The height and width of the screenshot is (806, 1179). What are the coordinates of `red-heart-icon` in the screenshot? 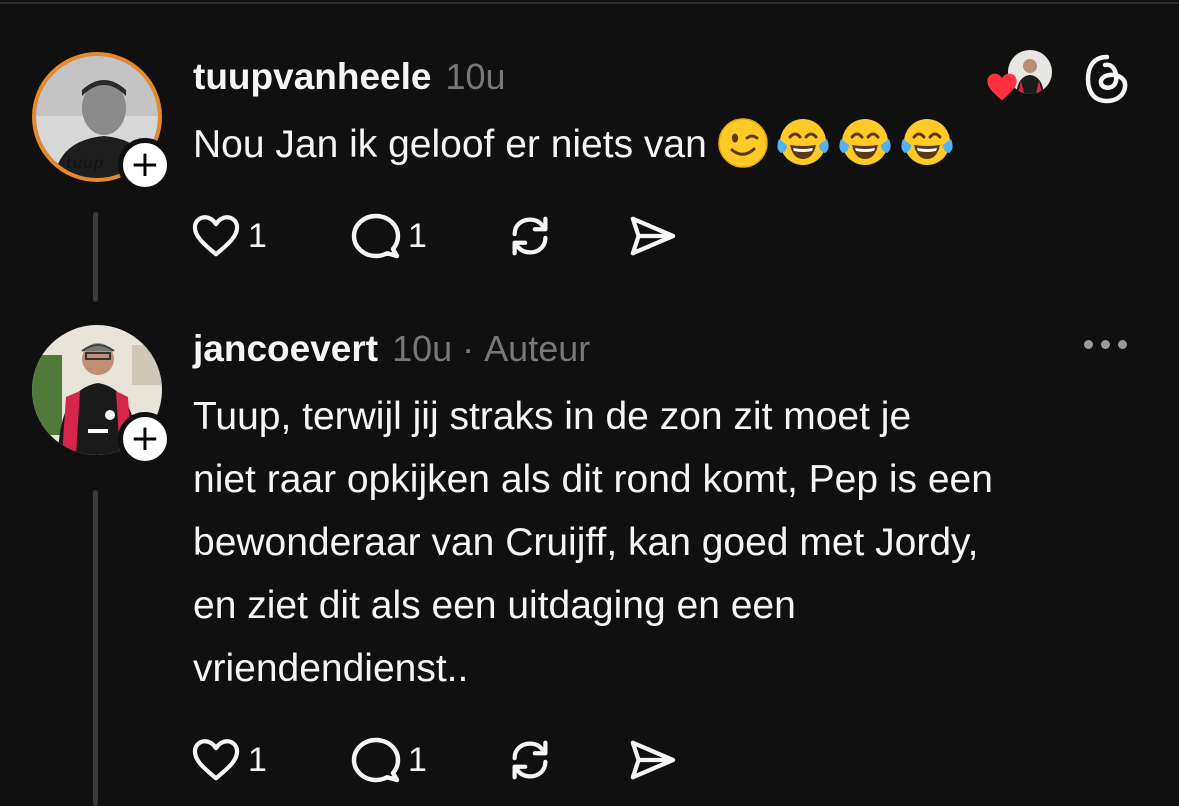 It's located at (1002, 87).